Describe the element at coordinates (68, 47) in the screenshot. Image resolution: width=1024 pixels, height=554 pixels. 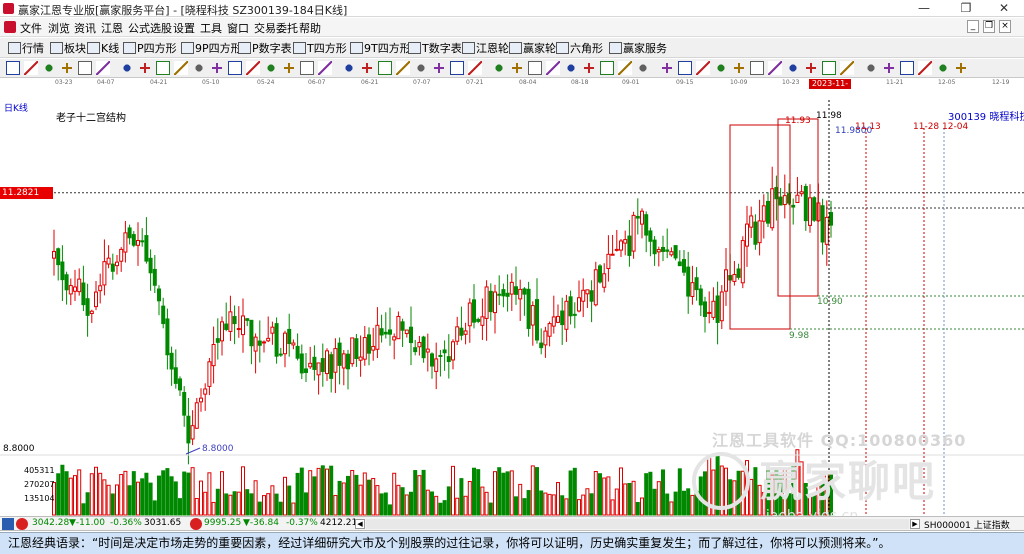
I see `toolbar-button-1: 板块` at that location.